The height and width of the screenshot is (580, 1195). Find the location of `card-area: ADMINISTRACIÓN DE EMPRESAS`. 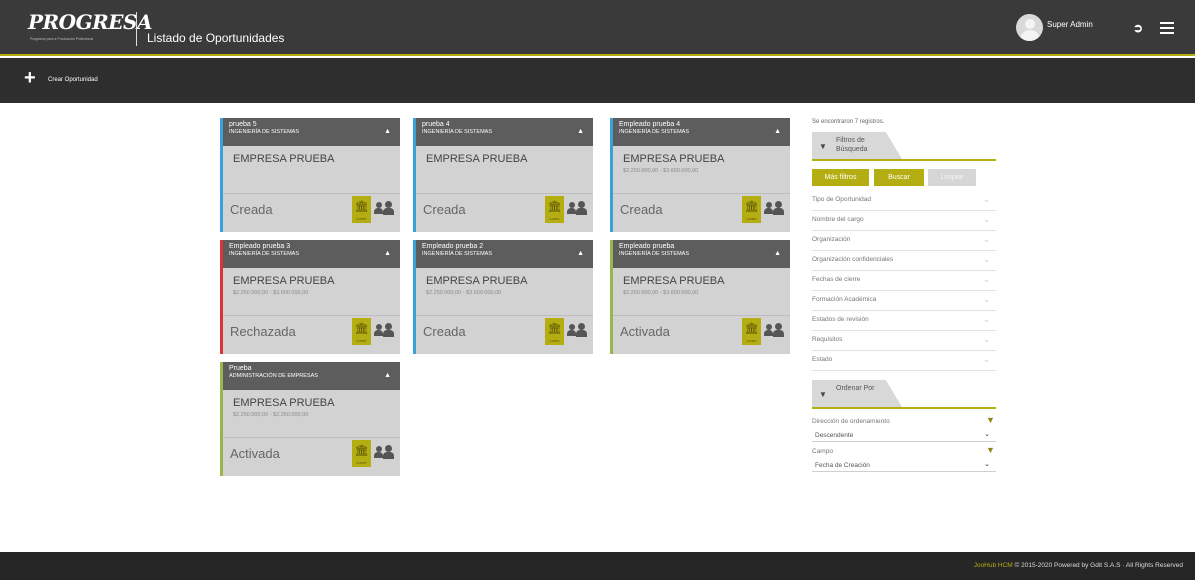

card-area: ADMINISTRACIÓN DE EMPRESAS is located at coordinates (273, 376).